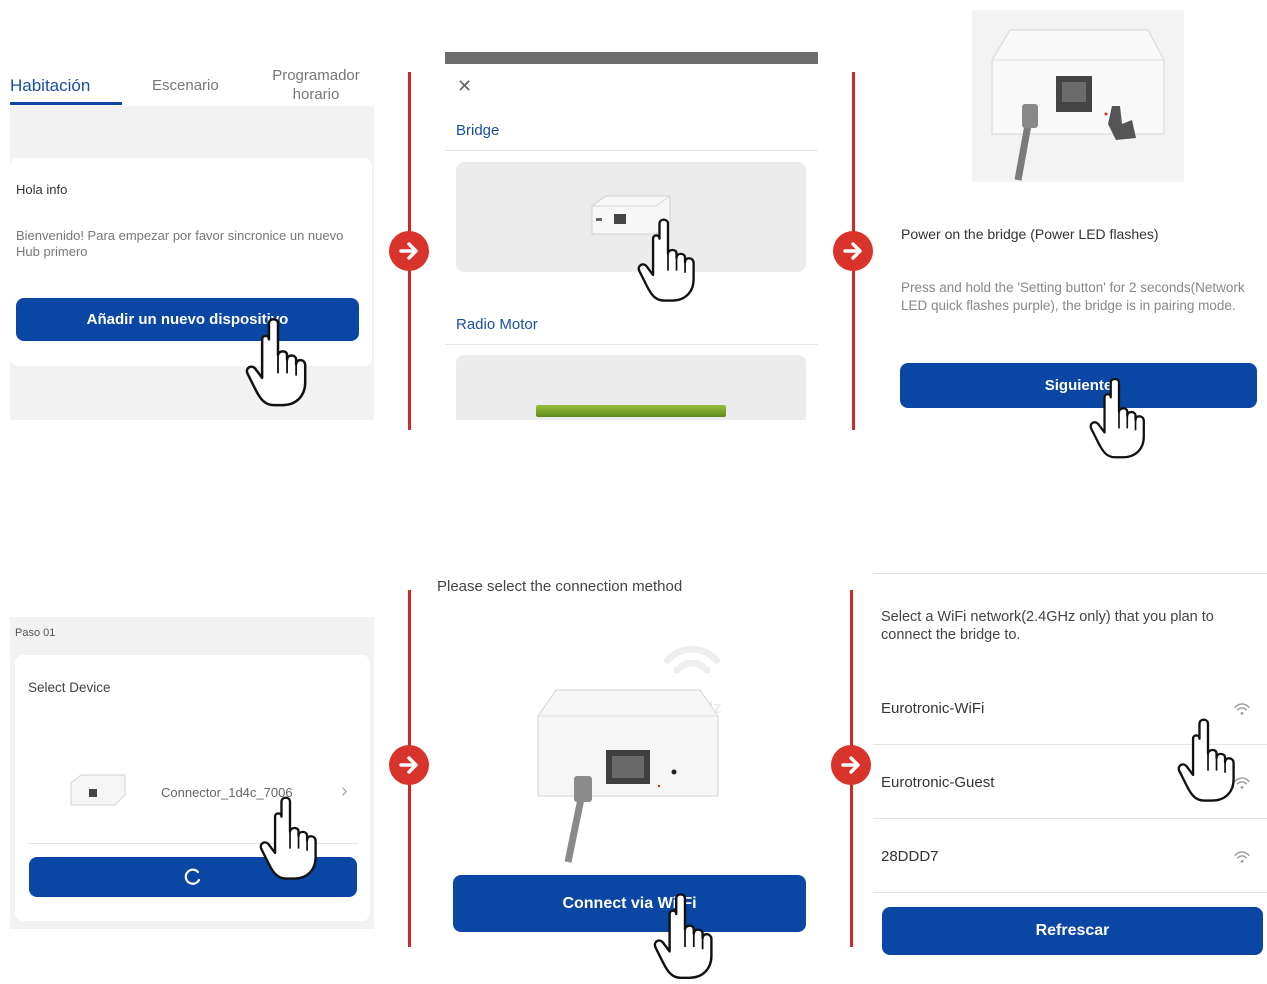  I want to click on radio-motor-label: Radio Motor, so click(497, 324).